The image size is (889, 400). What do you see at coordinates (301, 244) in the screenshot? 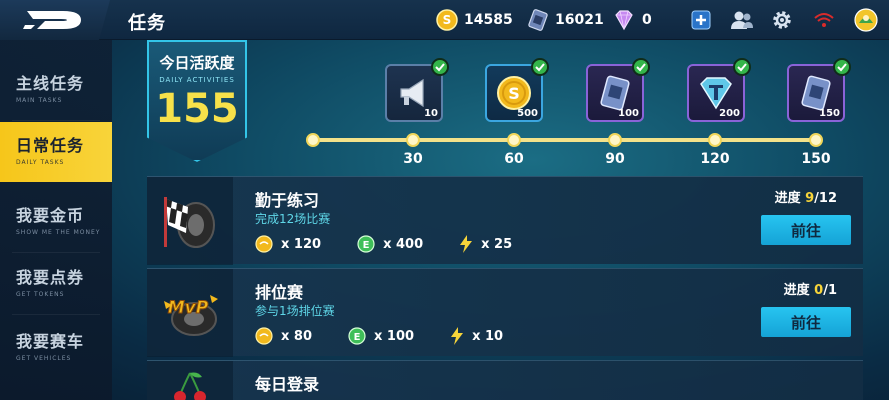
I see `coin-reward-amount: x 120` at bounding box center [301, 244].